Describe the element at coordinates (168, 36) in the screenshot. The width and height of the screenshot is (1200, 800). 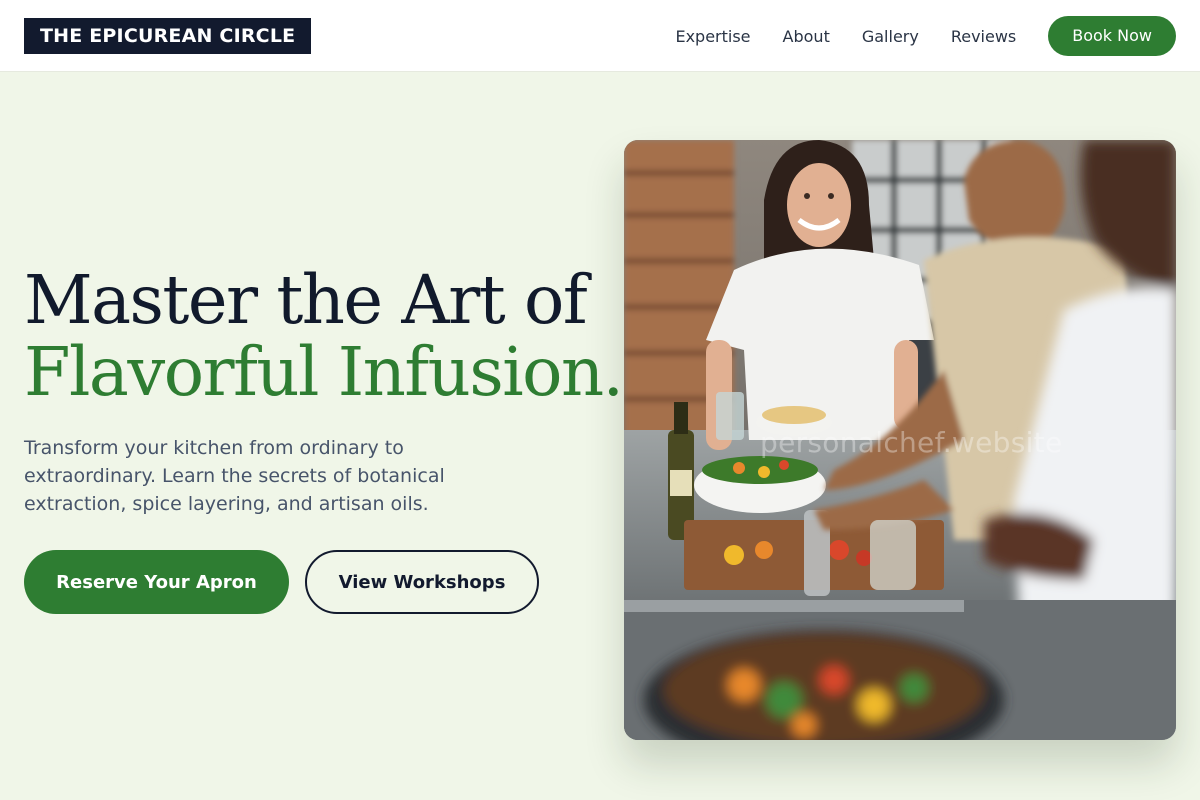
I see `site-logo: THE EPICUREAN CIRCLE` at that location.